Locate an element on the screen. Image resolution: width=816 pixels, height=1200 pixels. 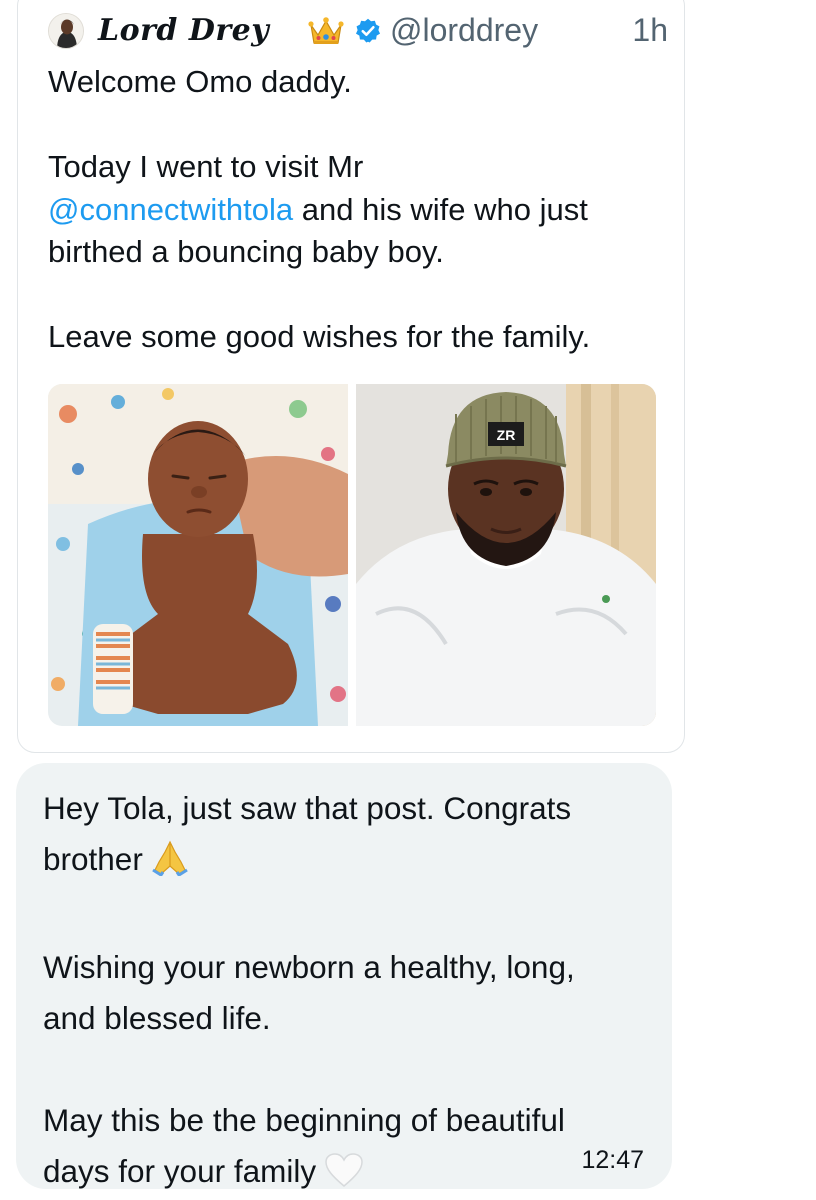
man-selfie-photo: ZR is located at coordinates (506, 555).